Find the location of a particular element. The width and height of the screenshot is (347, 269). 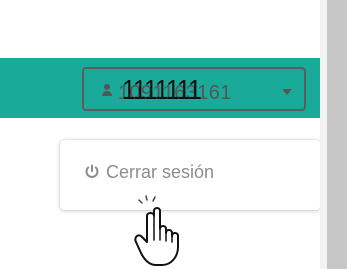

logout-menu-item: Cerrar sesión is located at coordinates (149, 172).